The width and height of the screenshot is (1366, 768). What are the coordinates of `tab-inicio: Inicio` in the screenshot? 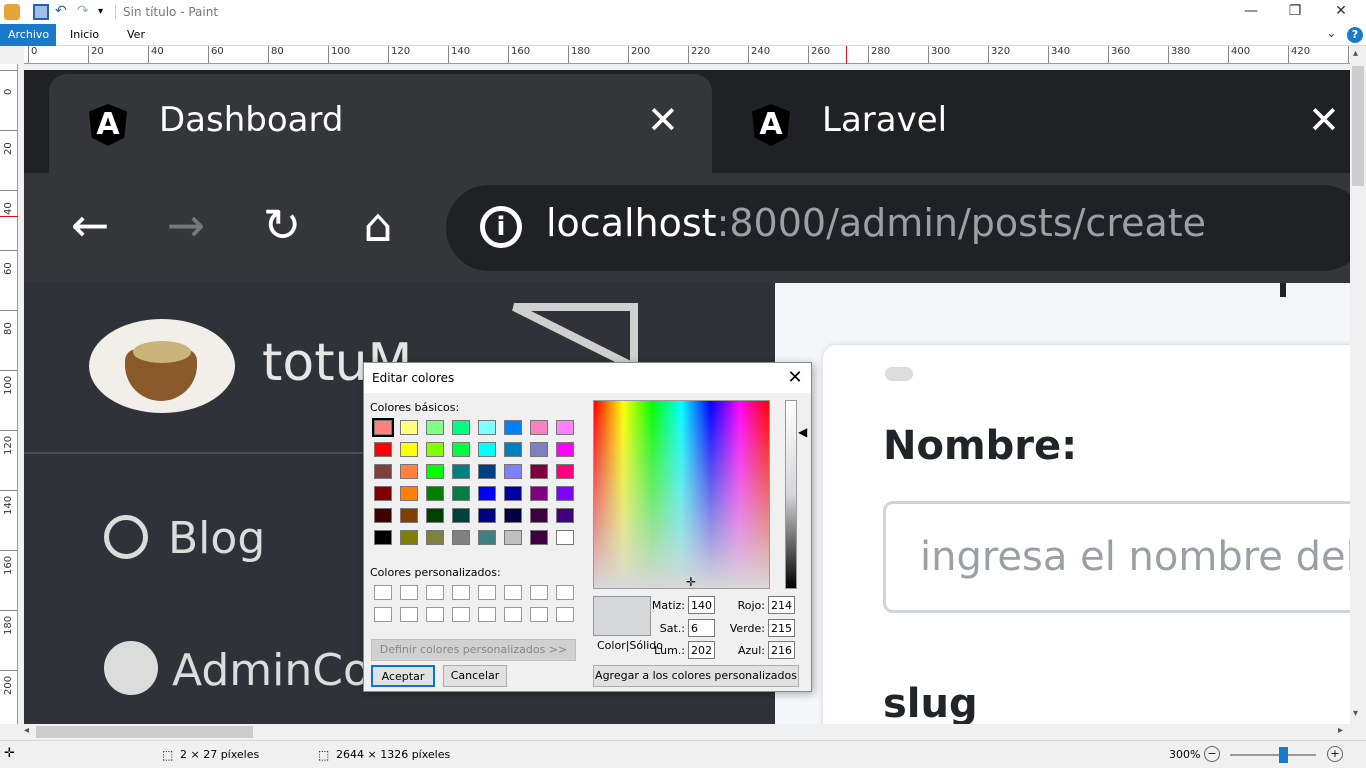 It's located at (84, 35).